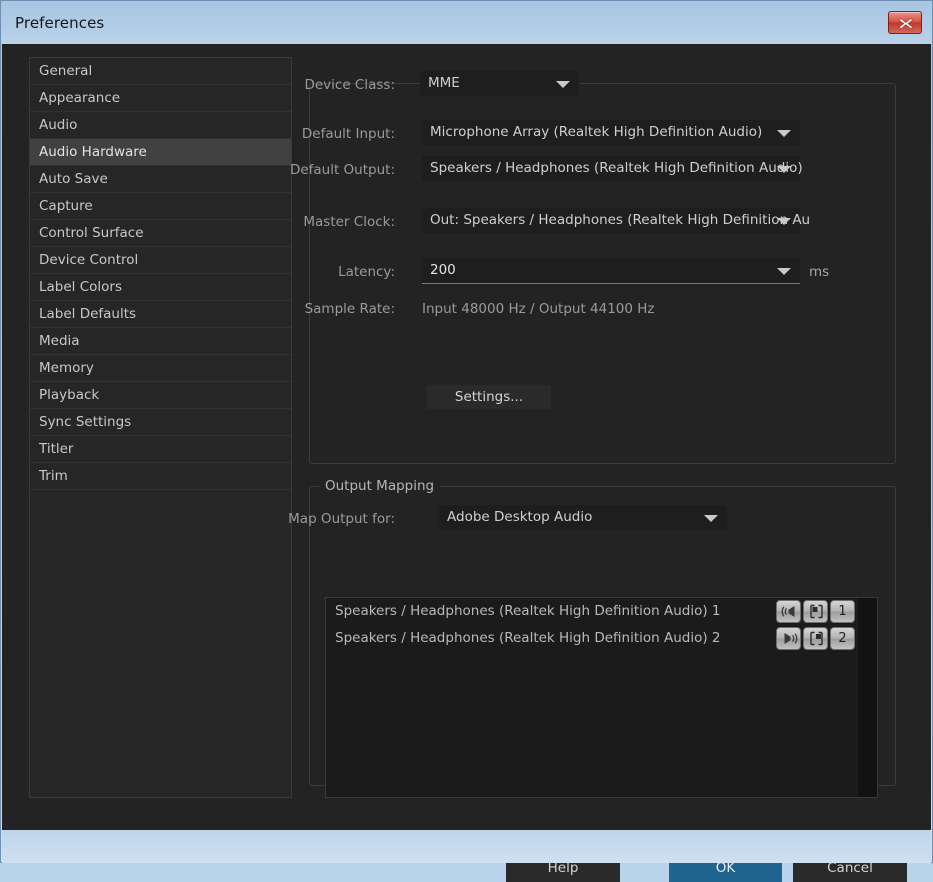 Image resolution: width=933 pixels, height=882 pixels. I want to click on device-class-value: MME, so click(444, 83).